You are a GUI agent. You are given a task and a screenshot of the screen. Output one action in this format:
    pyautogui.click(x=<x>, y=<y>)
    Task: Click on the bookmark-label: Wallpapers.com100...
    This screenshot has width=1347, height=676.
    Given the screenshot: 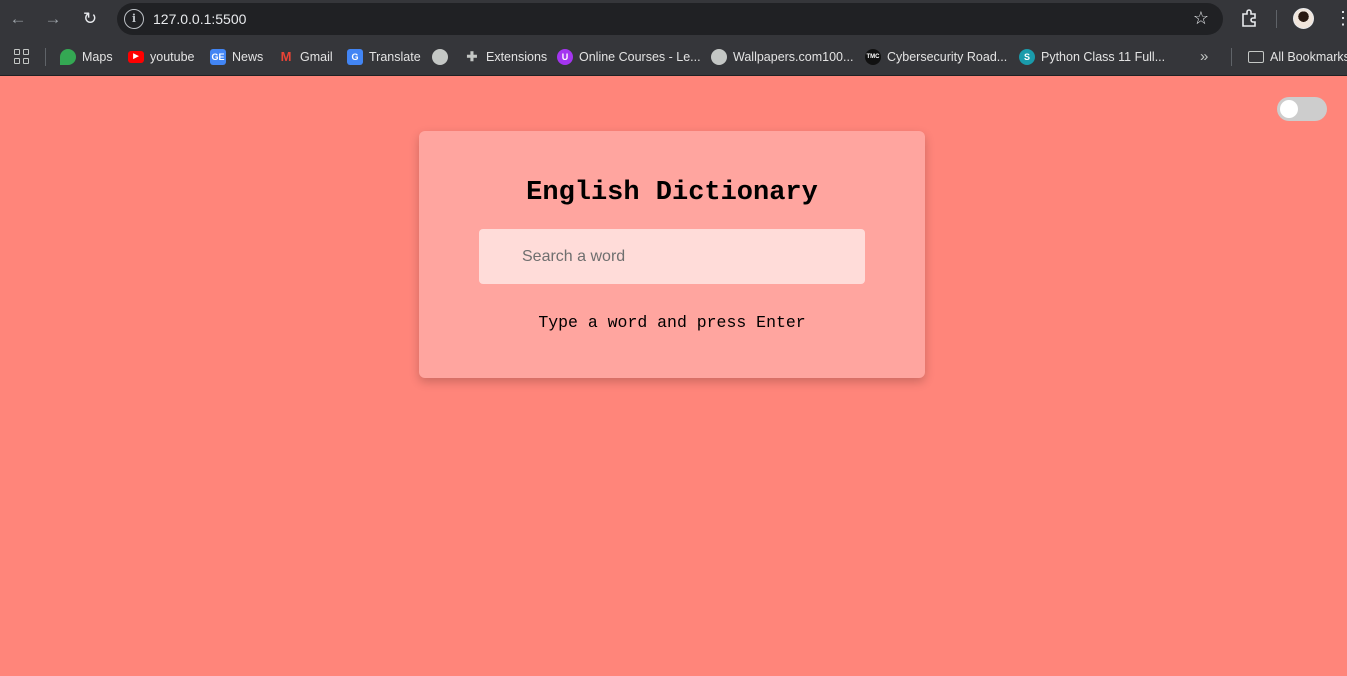 What is the action you would take?
    pyautogui.click(x=793, y=57)
    